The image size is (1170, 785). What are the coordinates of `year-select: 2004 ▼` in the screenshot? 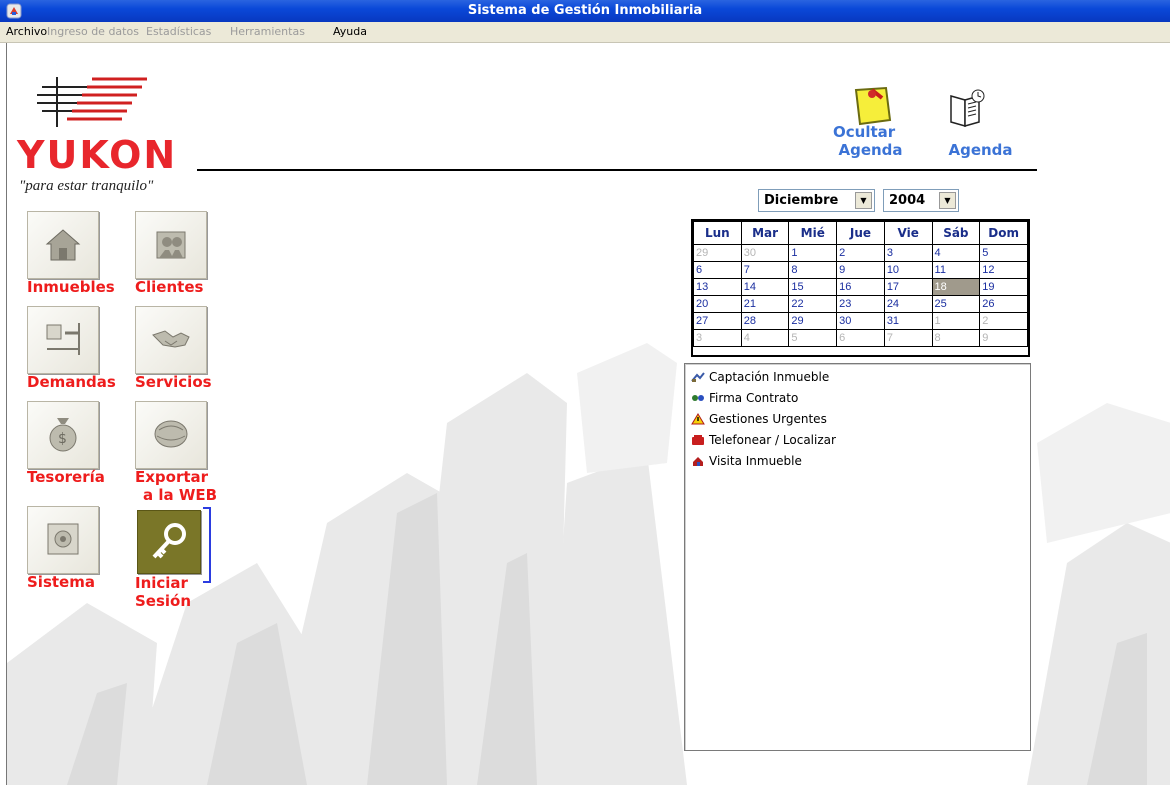 It's located at (921, 200).